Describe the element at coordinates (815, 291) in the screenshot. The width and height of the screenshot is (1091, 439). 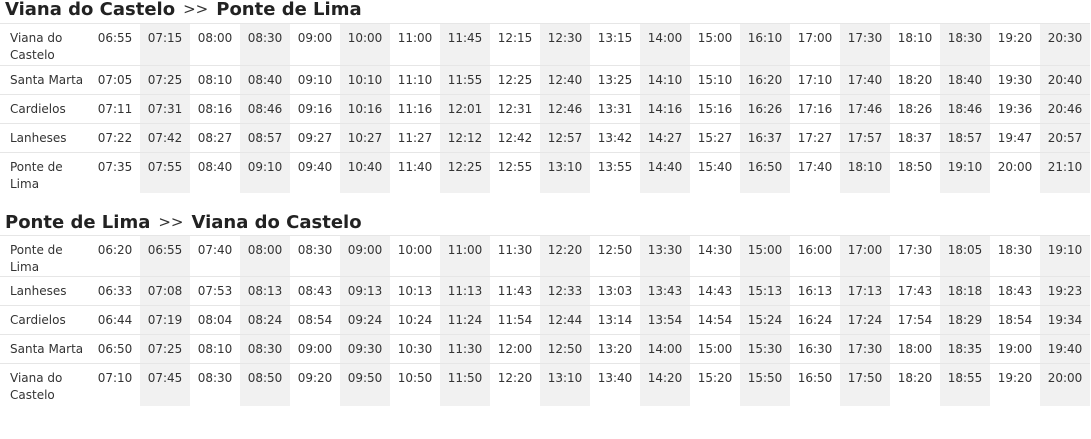
I see `departure-time: 16:13` at that location.